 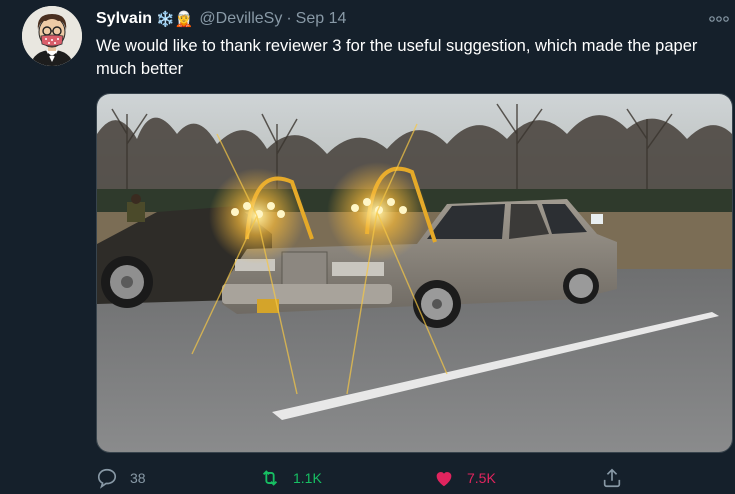 I want to click on retweet-icon, so click(x=270, y=478).